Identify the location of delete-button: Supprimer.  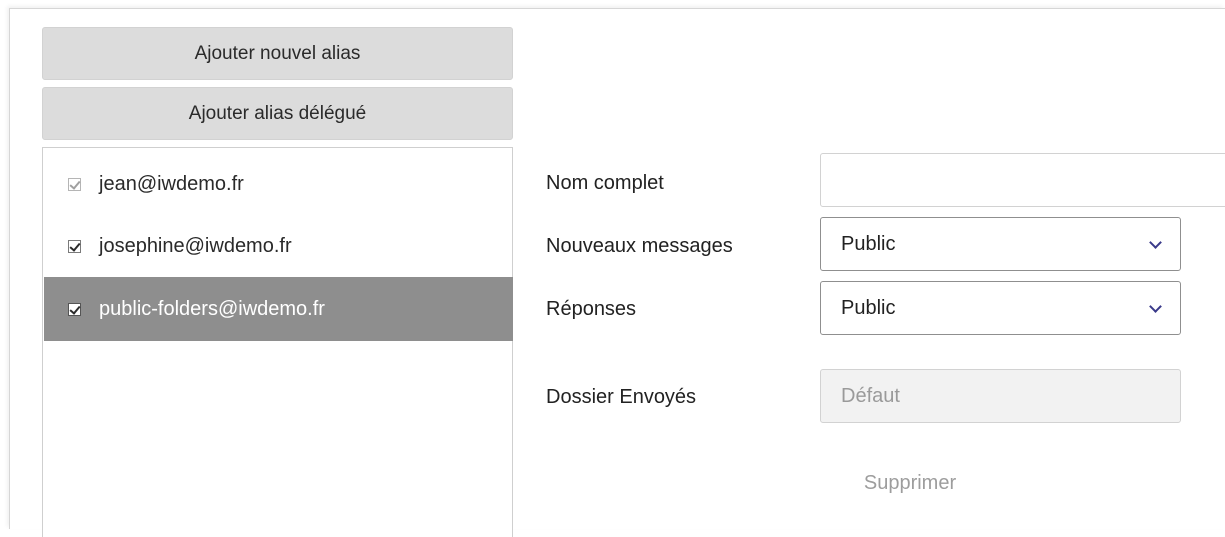
(910, 483).